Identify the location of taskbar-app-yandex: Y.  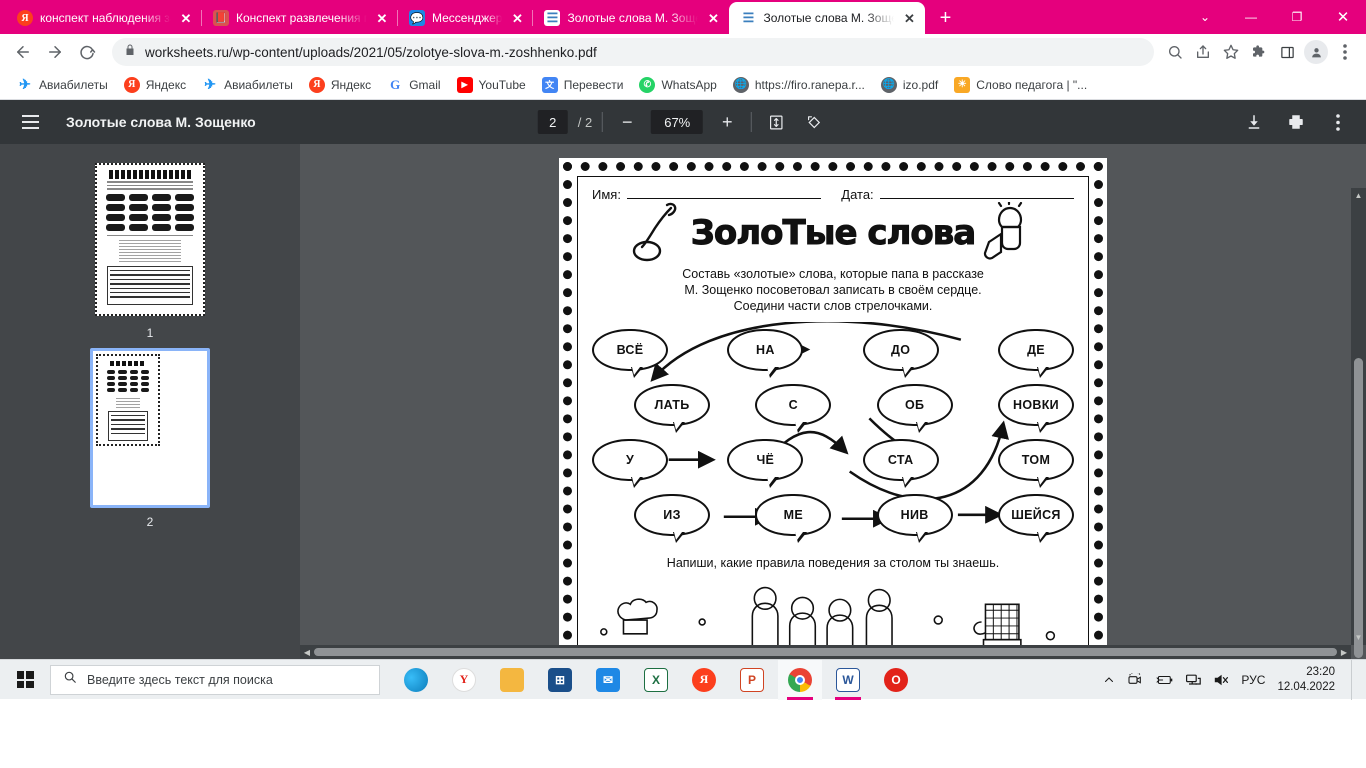
(464, 680).